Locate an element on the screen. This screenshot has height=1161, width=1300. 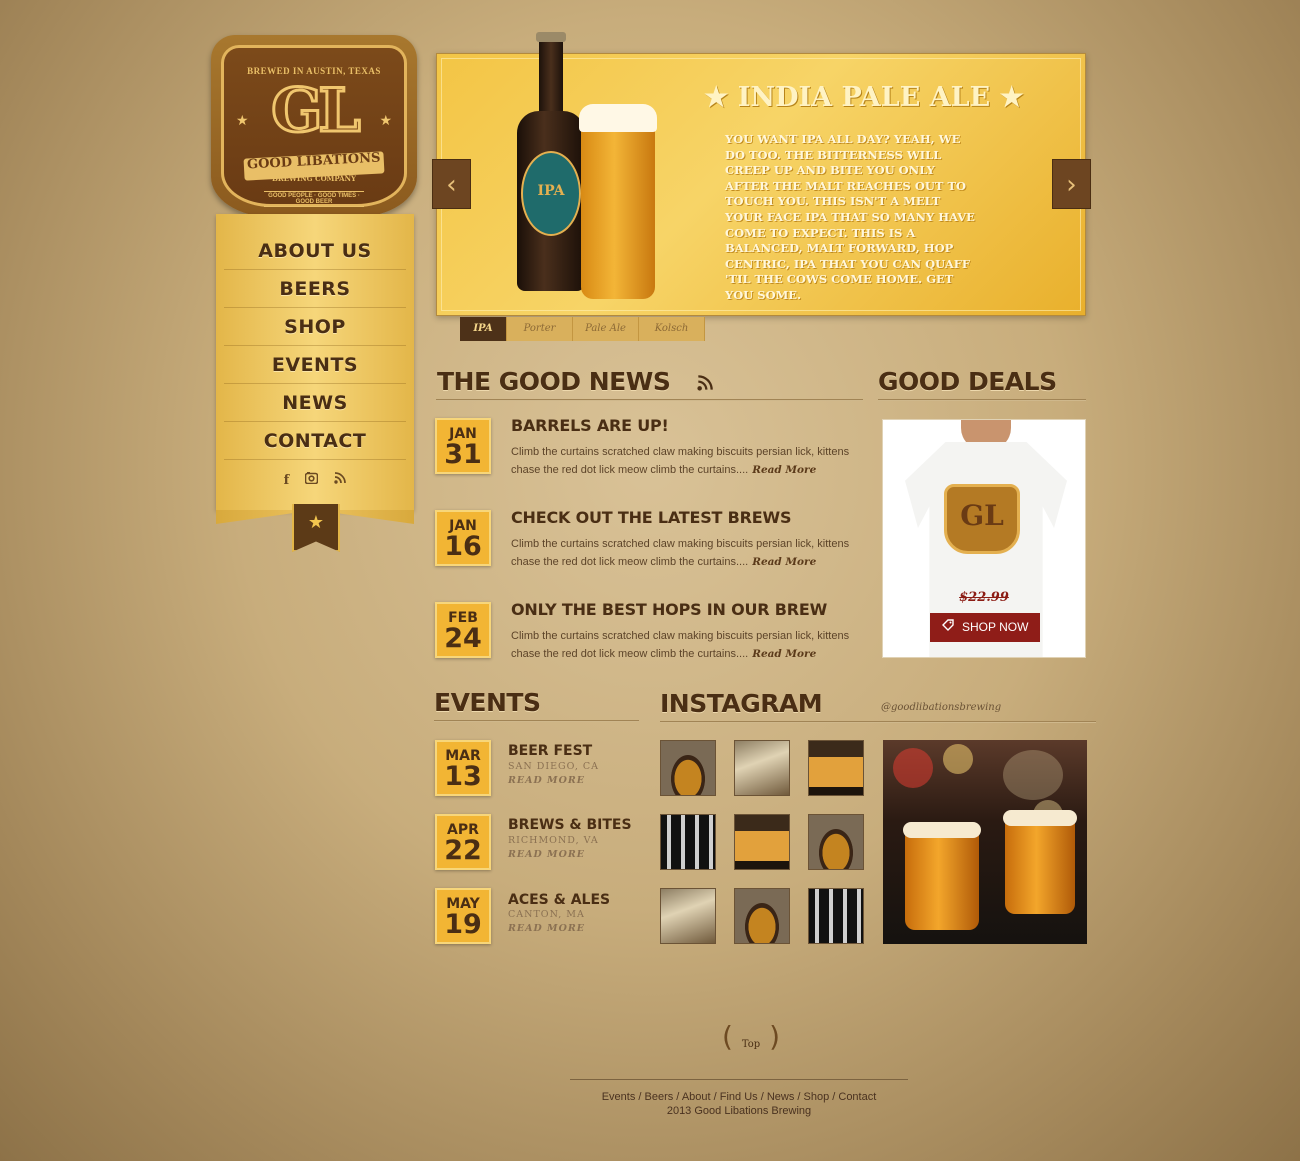
date-day: 19 is located at coordinates (463, 924).